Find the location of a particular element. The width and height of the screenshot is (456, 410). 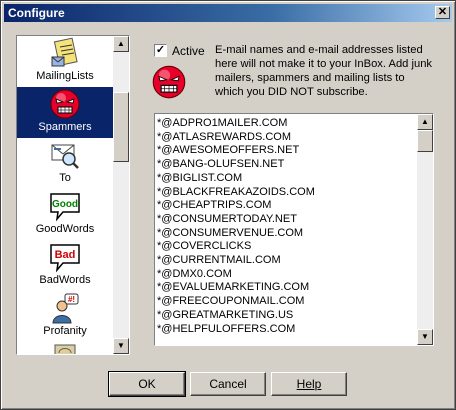

list-item: *@CONSUMERVENUE.COM is located at coordinates (285, 233).